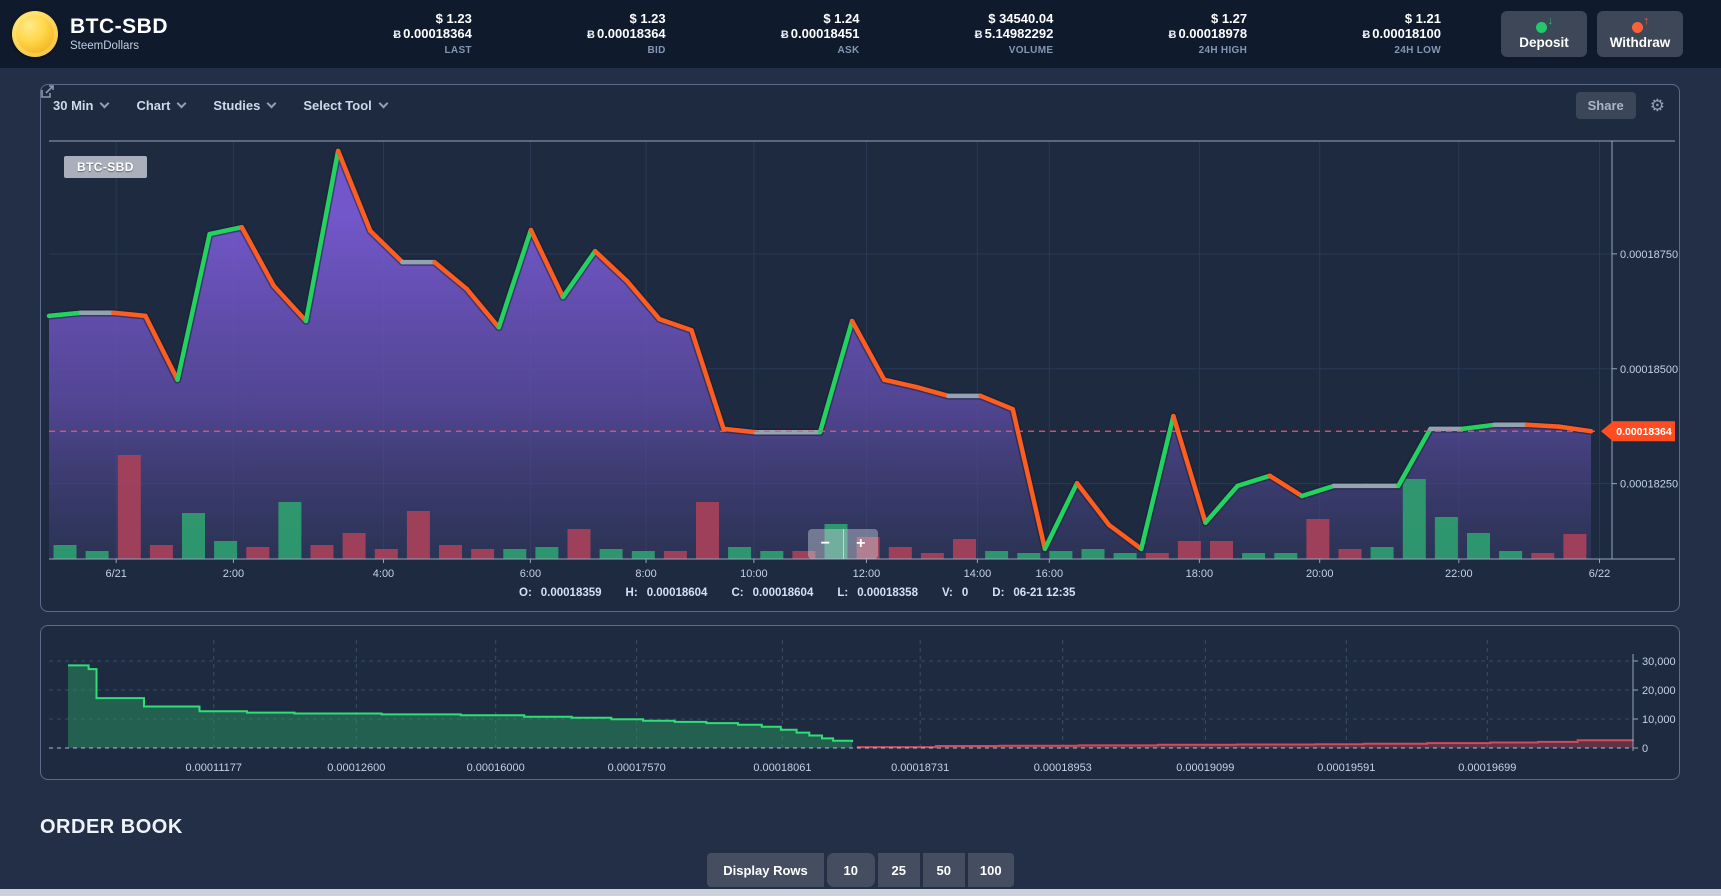  What do you see at coordinates (47, 91) in the screenshot?
I see `share-icon` at bounding box center [47, 91].